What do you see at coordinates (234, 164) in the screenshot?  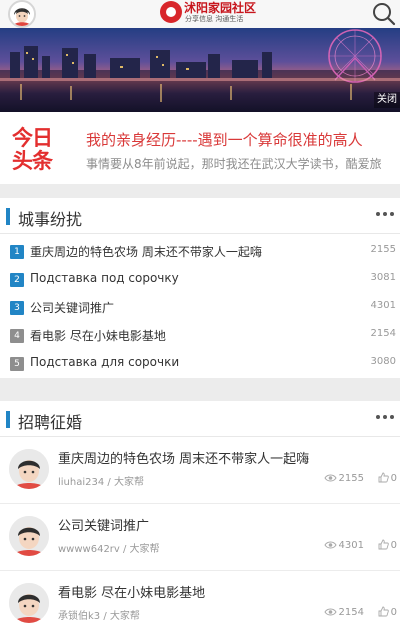 I see `ad-description: 事情要从8年前说起，那时我还在武汉大学读书，酷爱旅` at bounding box center [234, 164].